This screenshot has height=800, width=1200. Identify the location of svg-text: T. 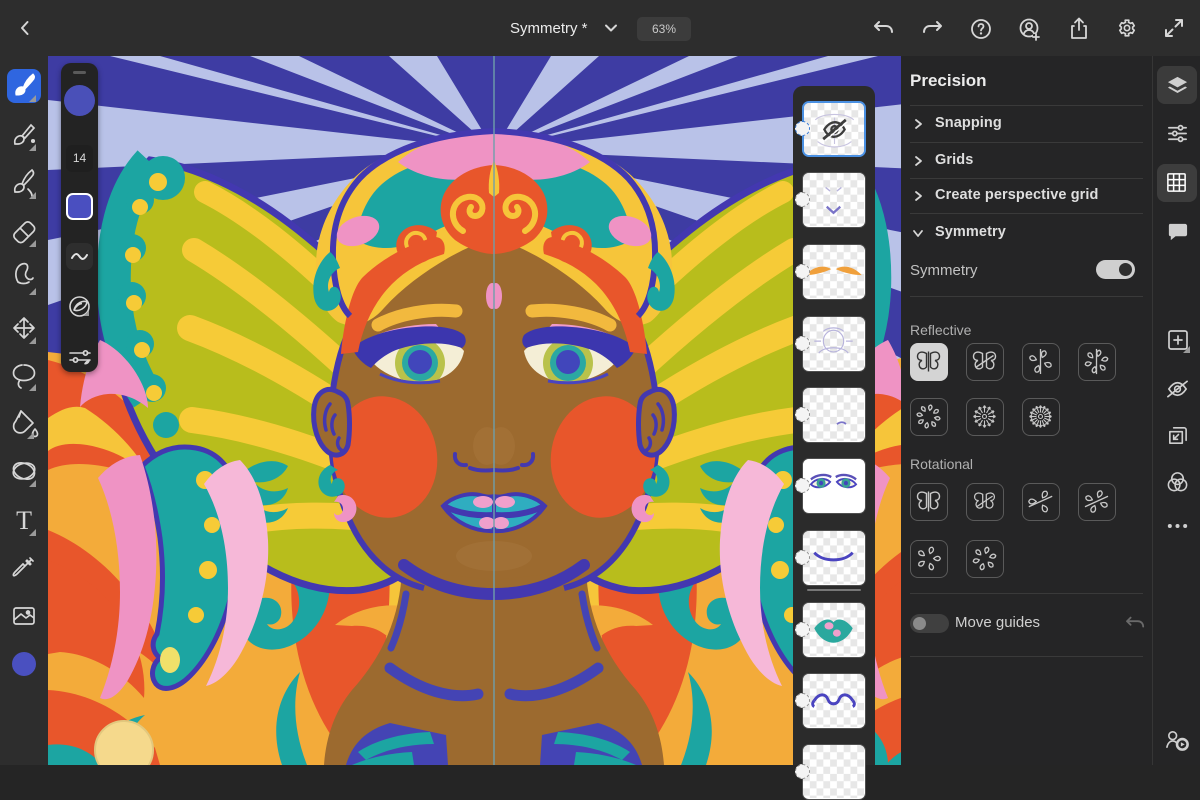
(24, 520).